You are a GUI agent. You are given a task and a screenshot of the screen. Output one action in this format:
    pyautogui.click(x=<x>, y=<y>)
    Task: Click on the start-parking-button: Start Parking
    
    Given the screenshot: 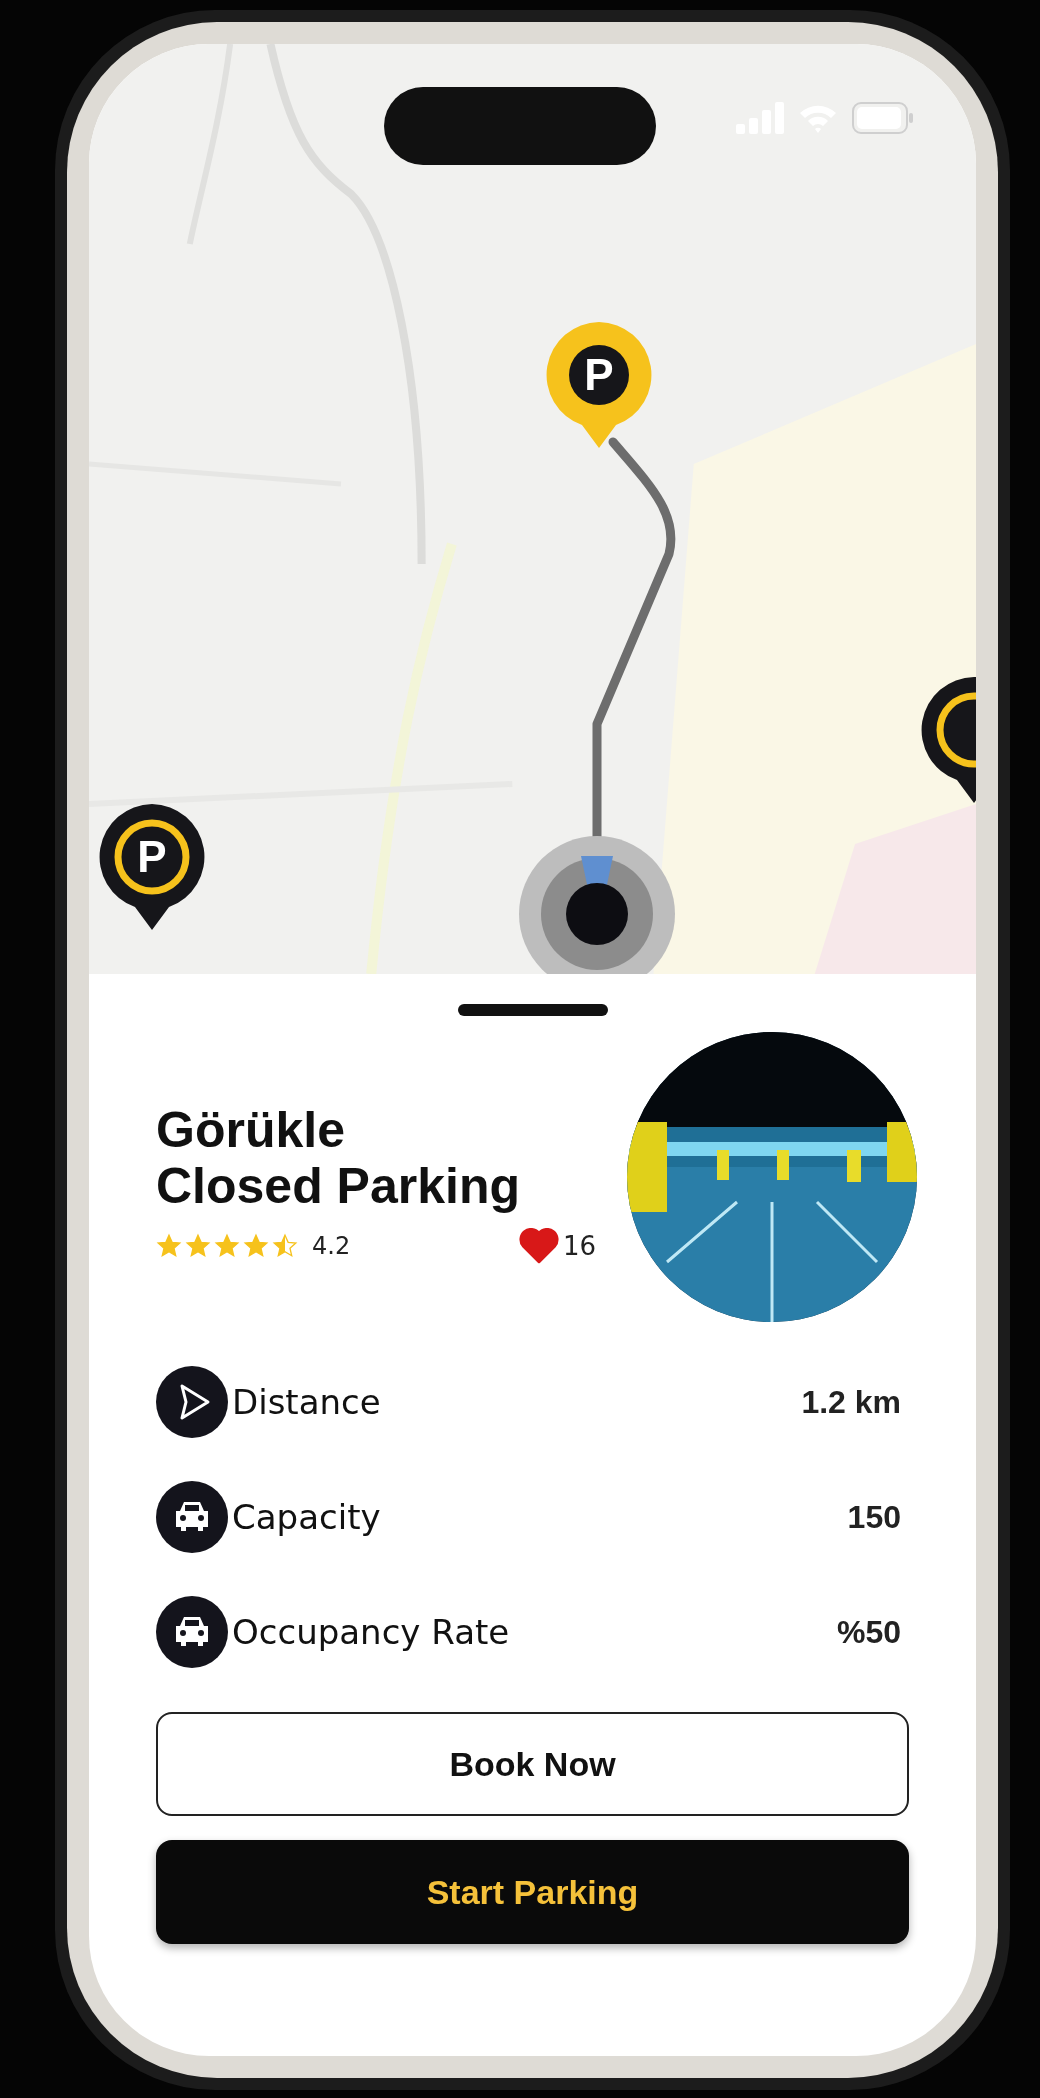 What is the action you would take?
    pyautogui.click(x=532, y=1892)
    